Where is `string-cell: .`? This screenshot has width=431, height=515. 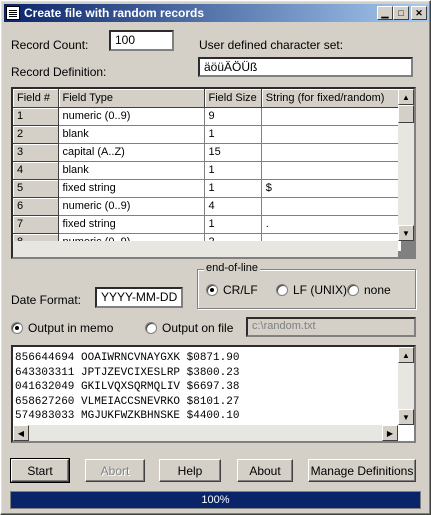 string-cell: . is located at coordinates (331, 224).